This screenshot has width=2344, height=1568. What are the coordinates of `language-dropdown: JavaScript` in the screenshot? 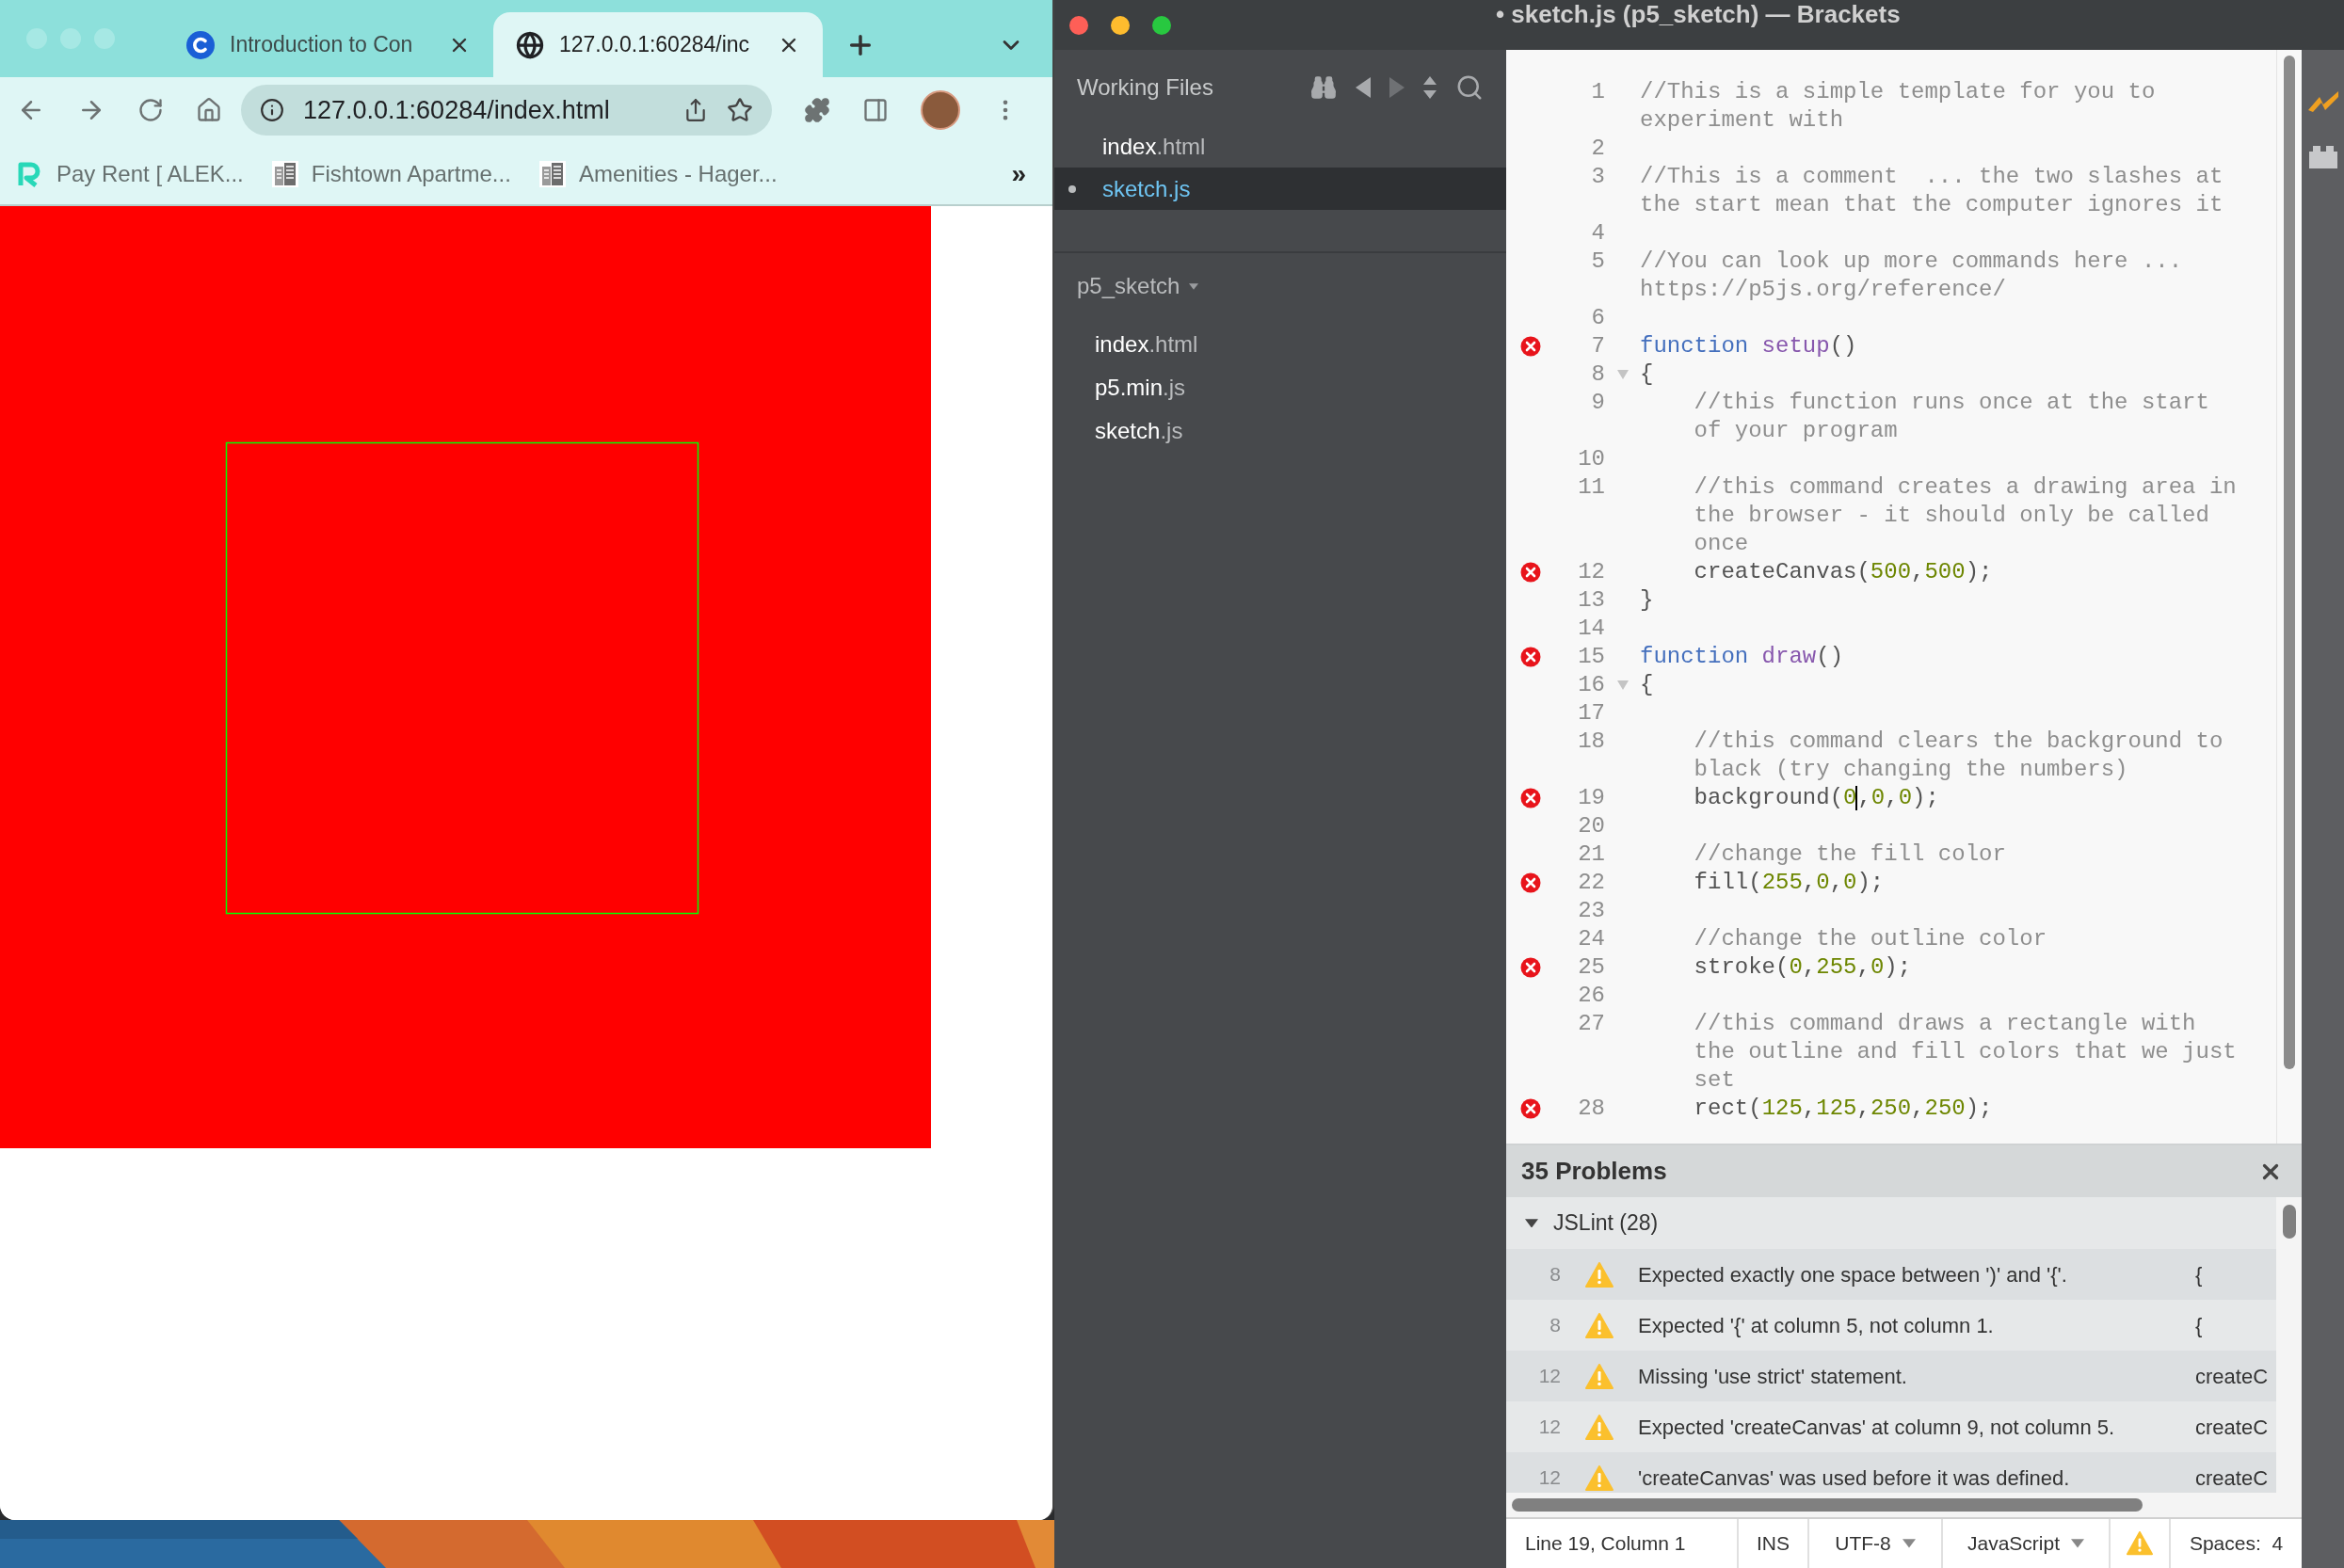 It's located at (2027, 1543).